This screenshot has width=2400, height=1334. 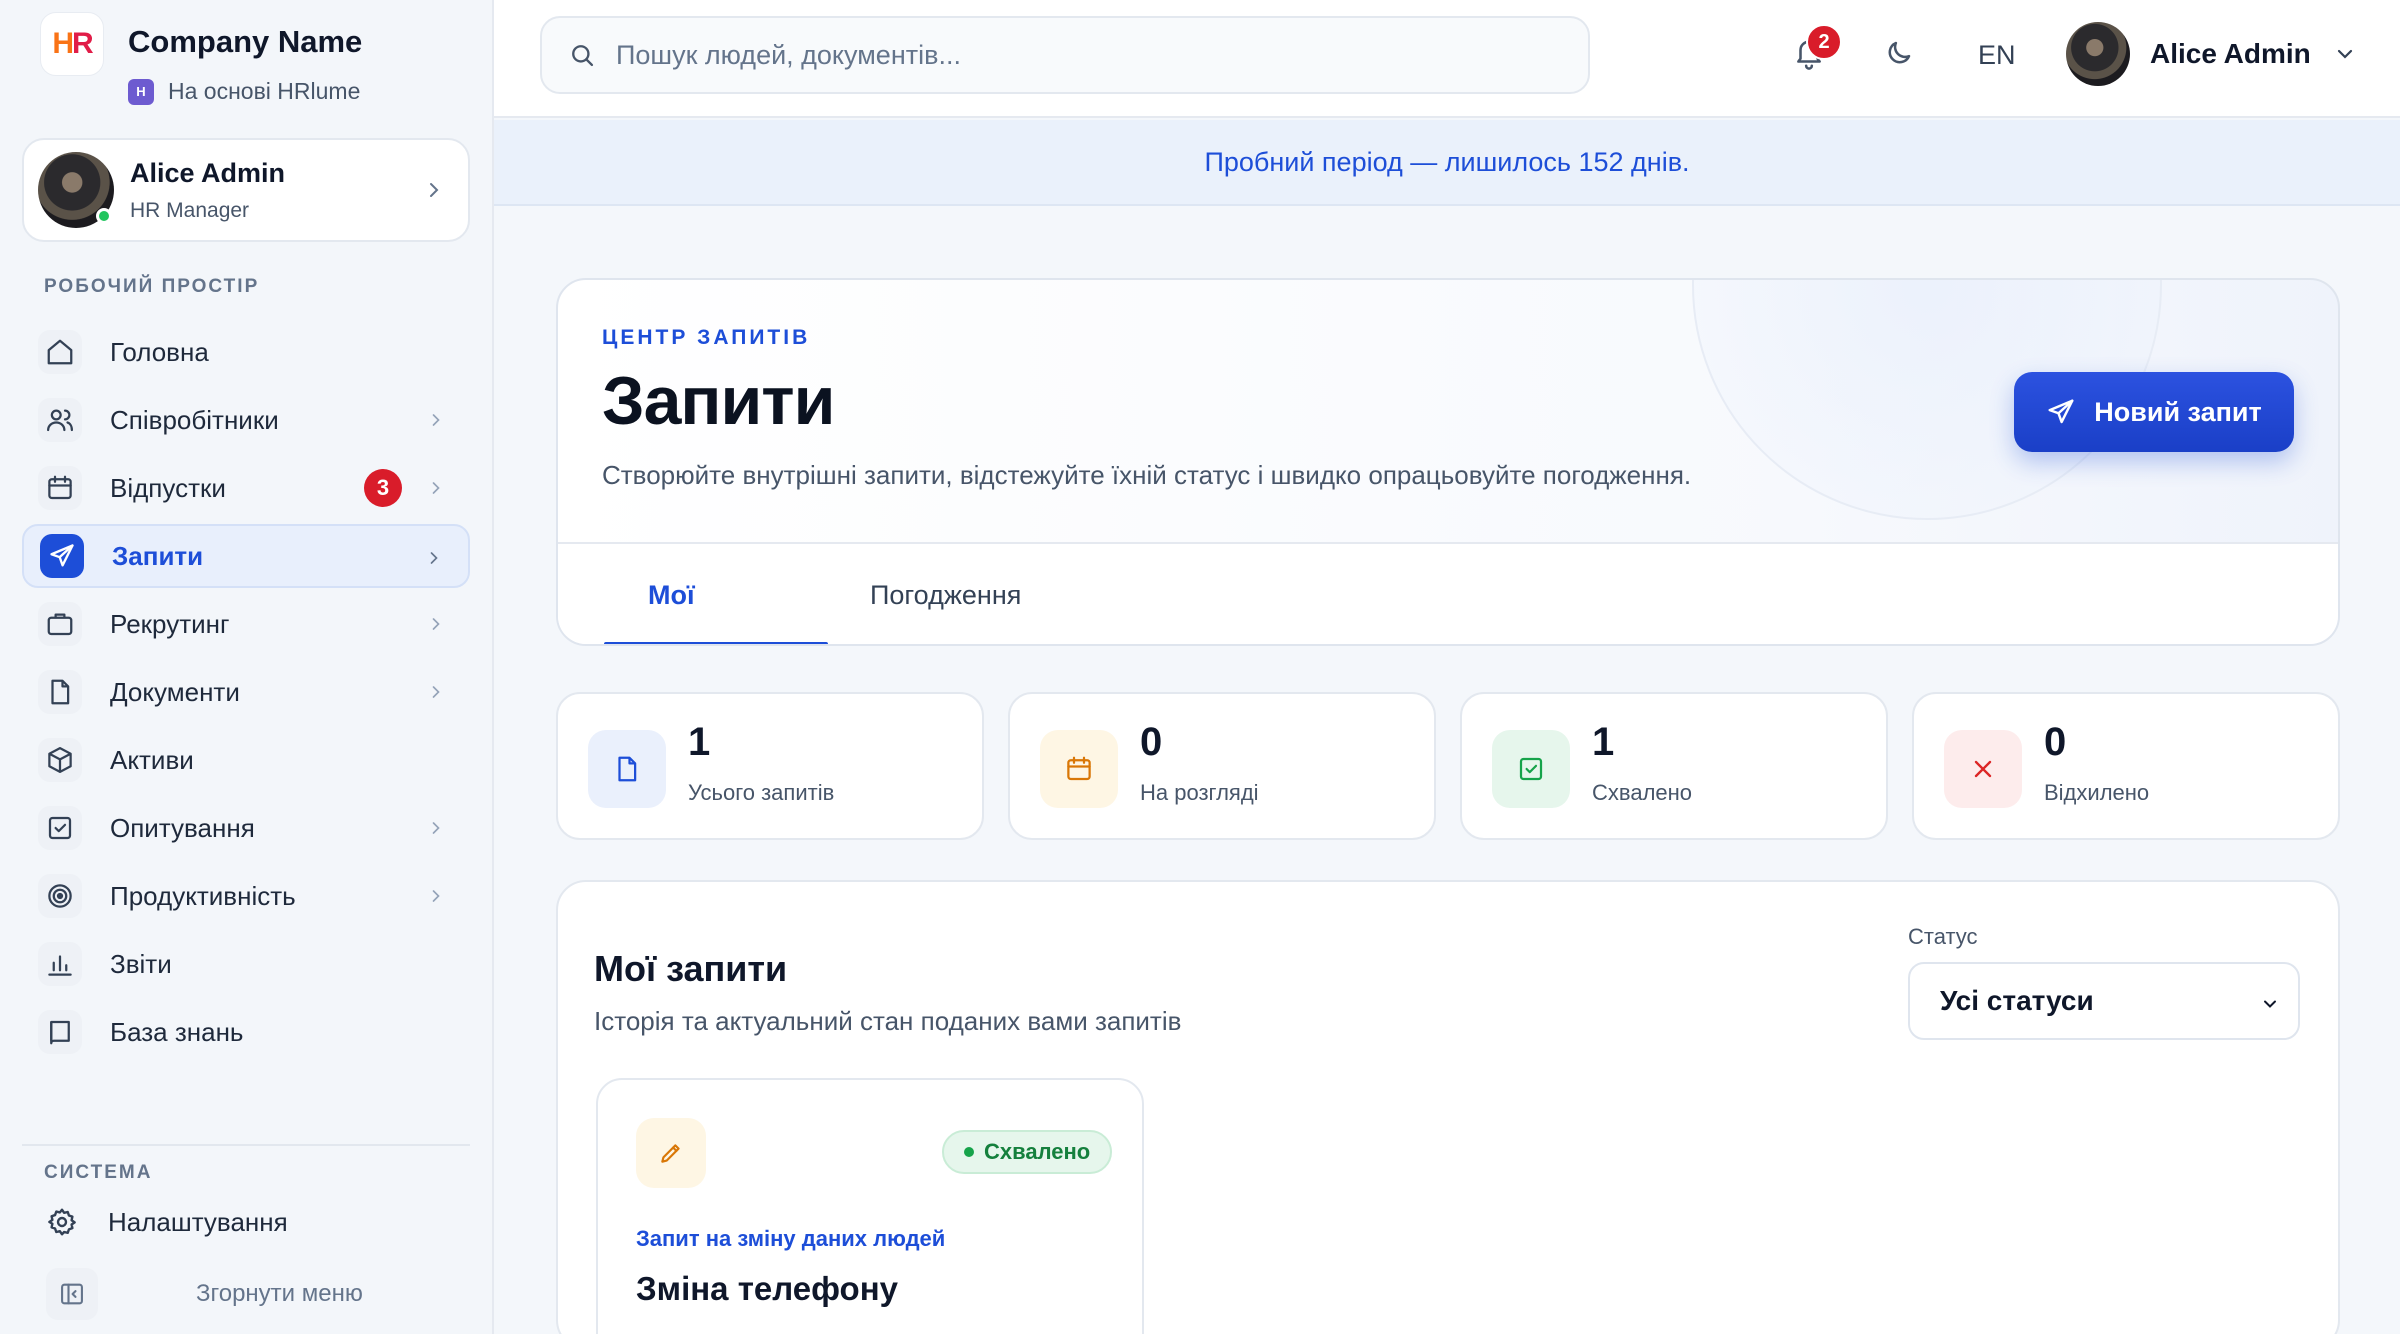 I want to click on active-tab-indicator, so click(x=716, y=643).